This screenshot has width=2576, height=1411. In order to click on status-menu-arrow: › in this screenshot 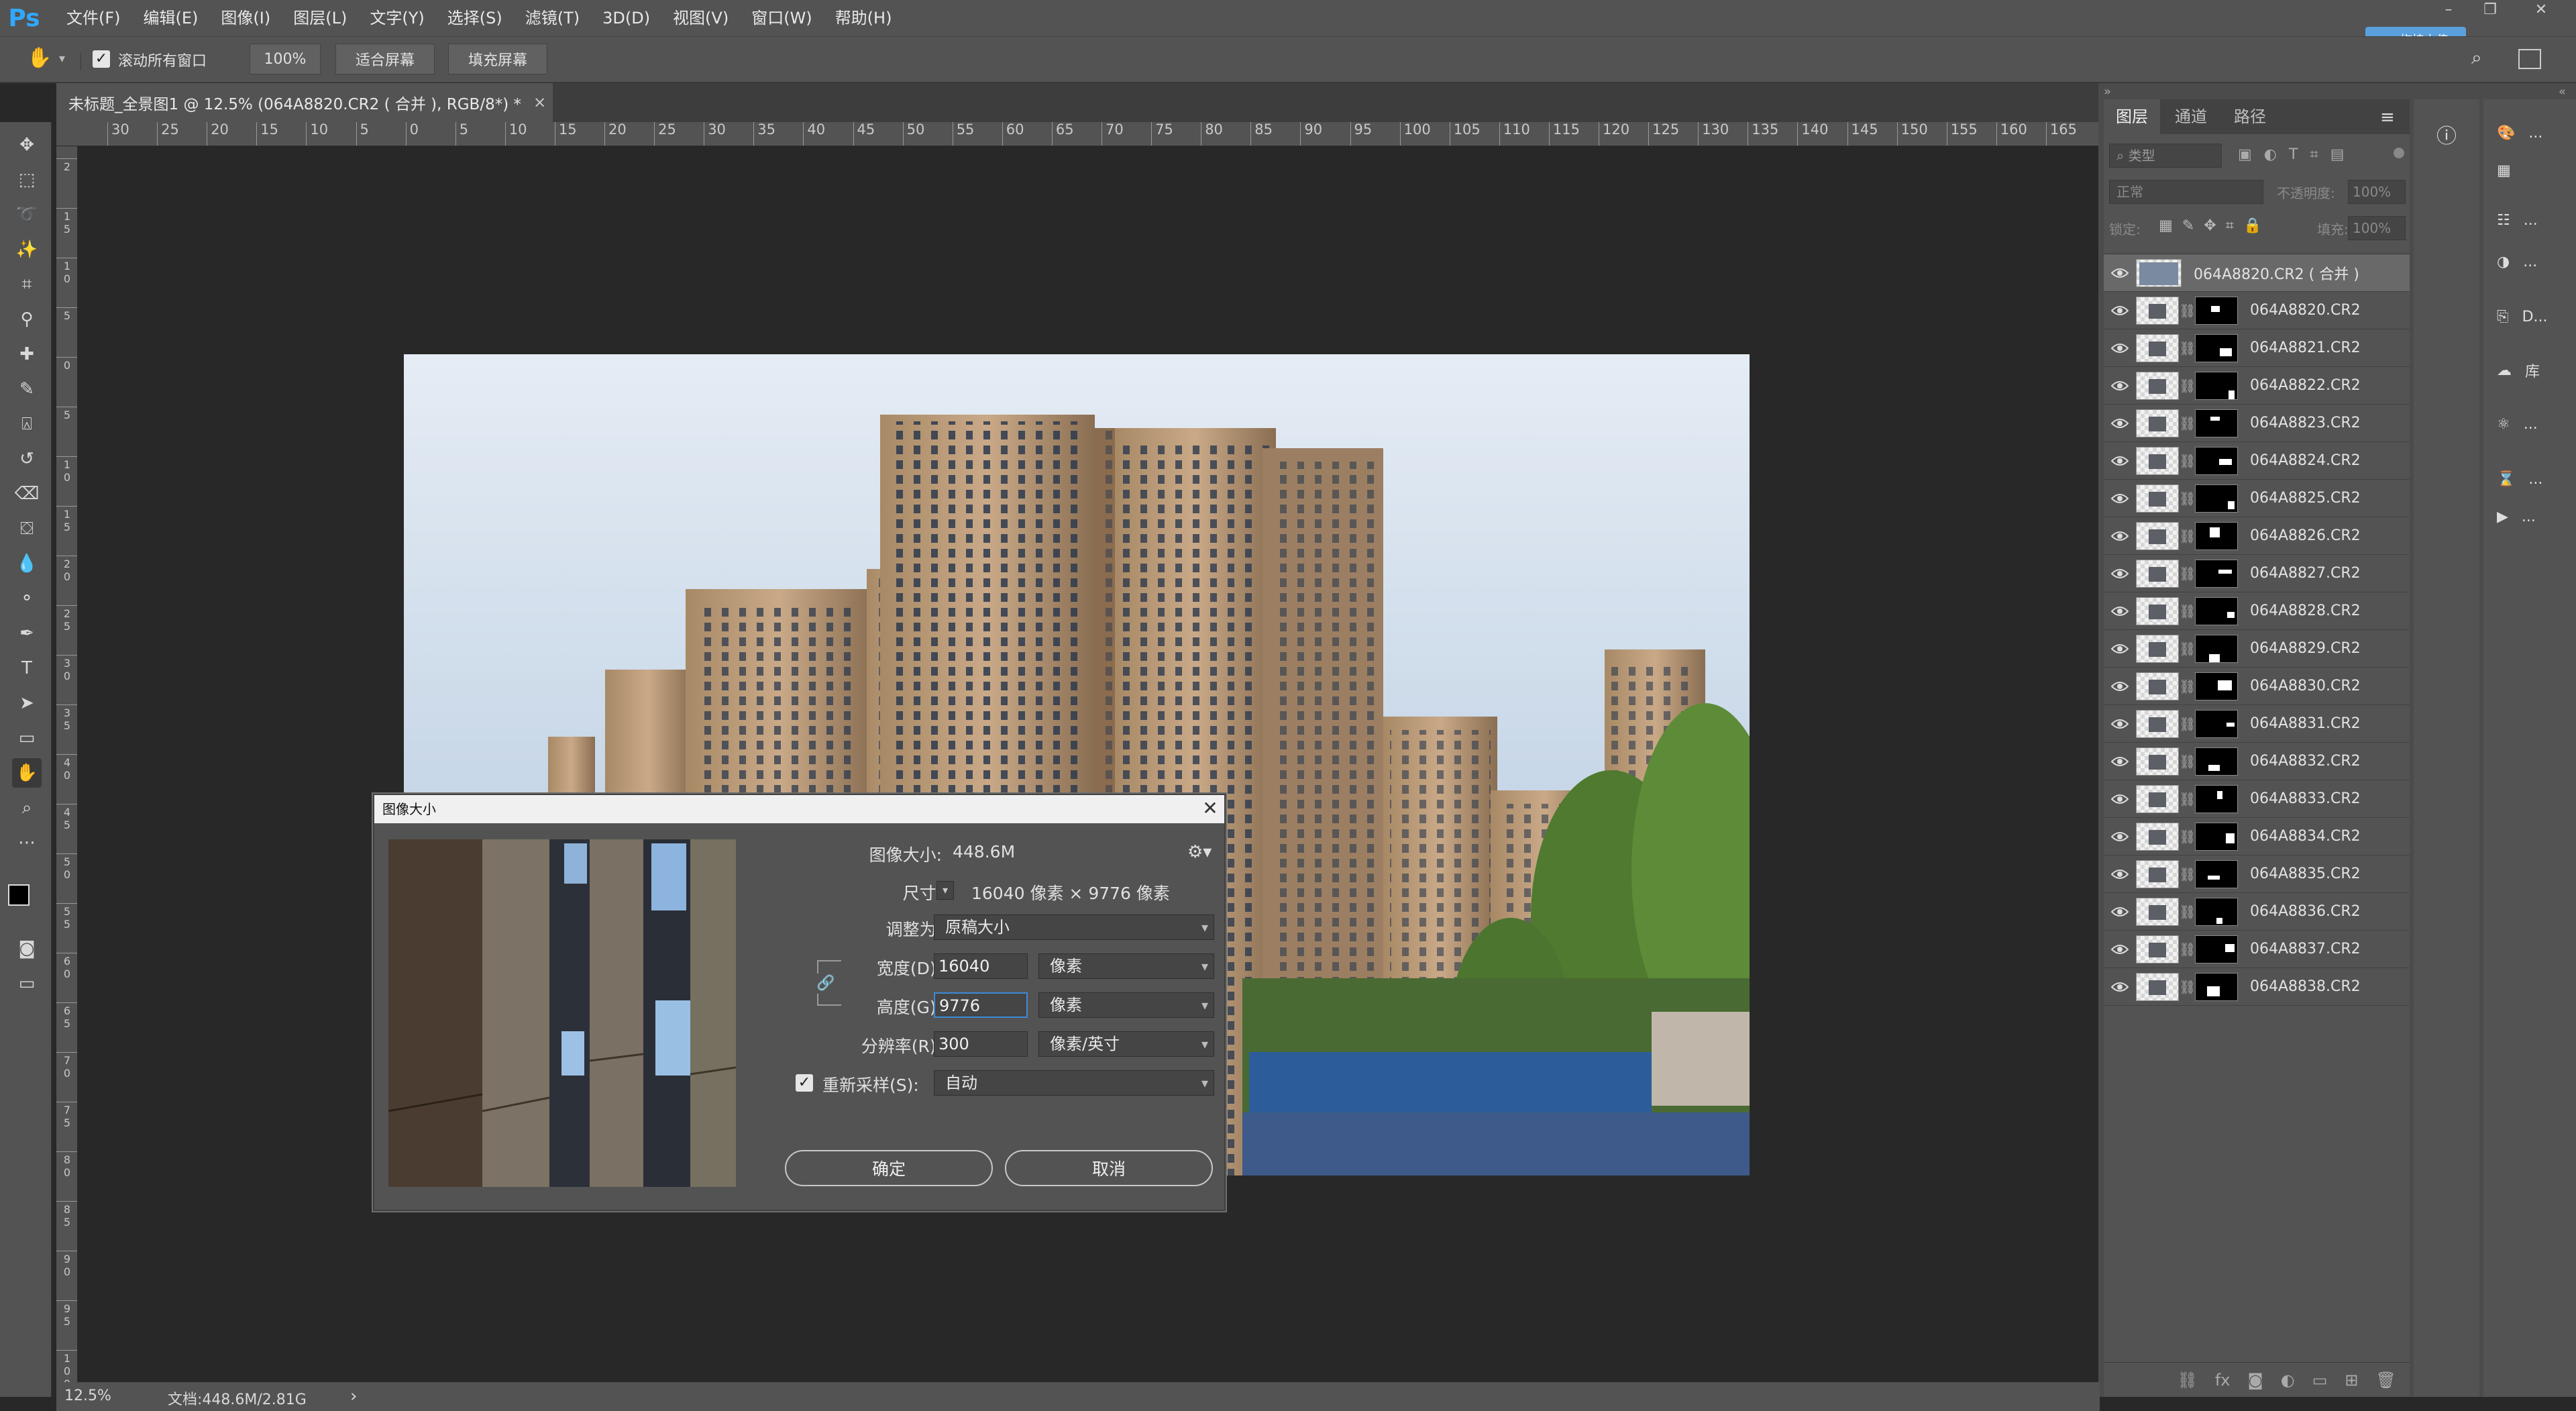, I will do `click(353, 1396)`.